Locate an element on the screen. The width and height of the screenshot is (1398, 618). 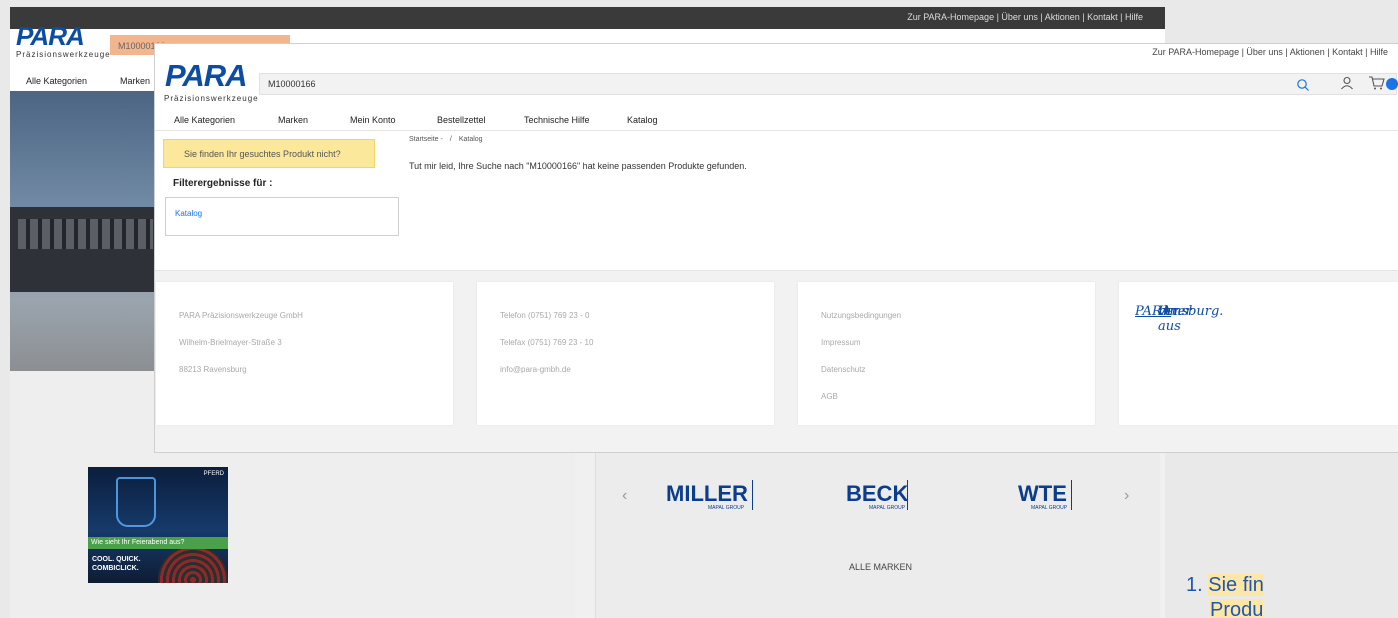
nav-divider is located at coordinates (776, 130).